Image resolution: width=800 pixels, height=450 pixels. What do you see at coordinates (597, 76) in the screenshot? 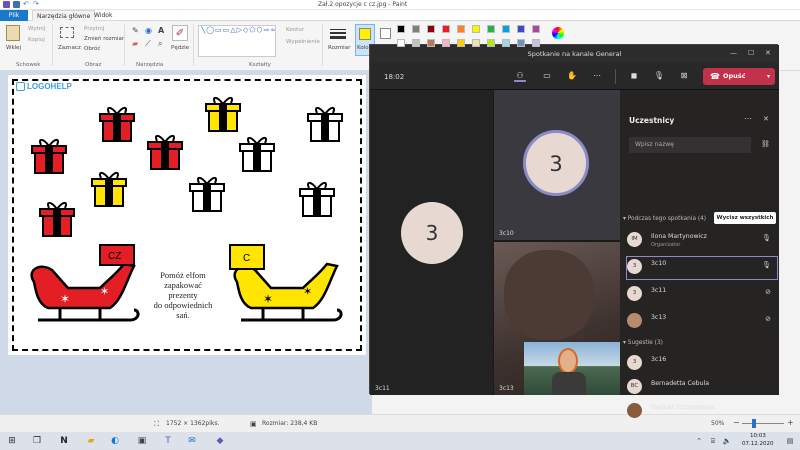
I see `more-actions-icon: ⋯` at bounding box center [597, 76].